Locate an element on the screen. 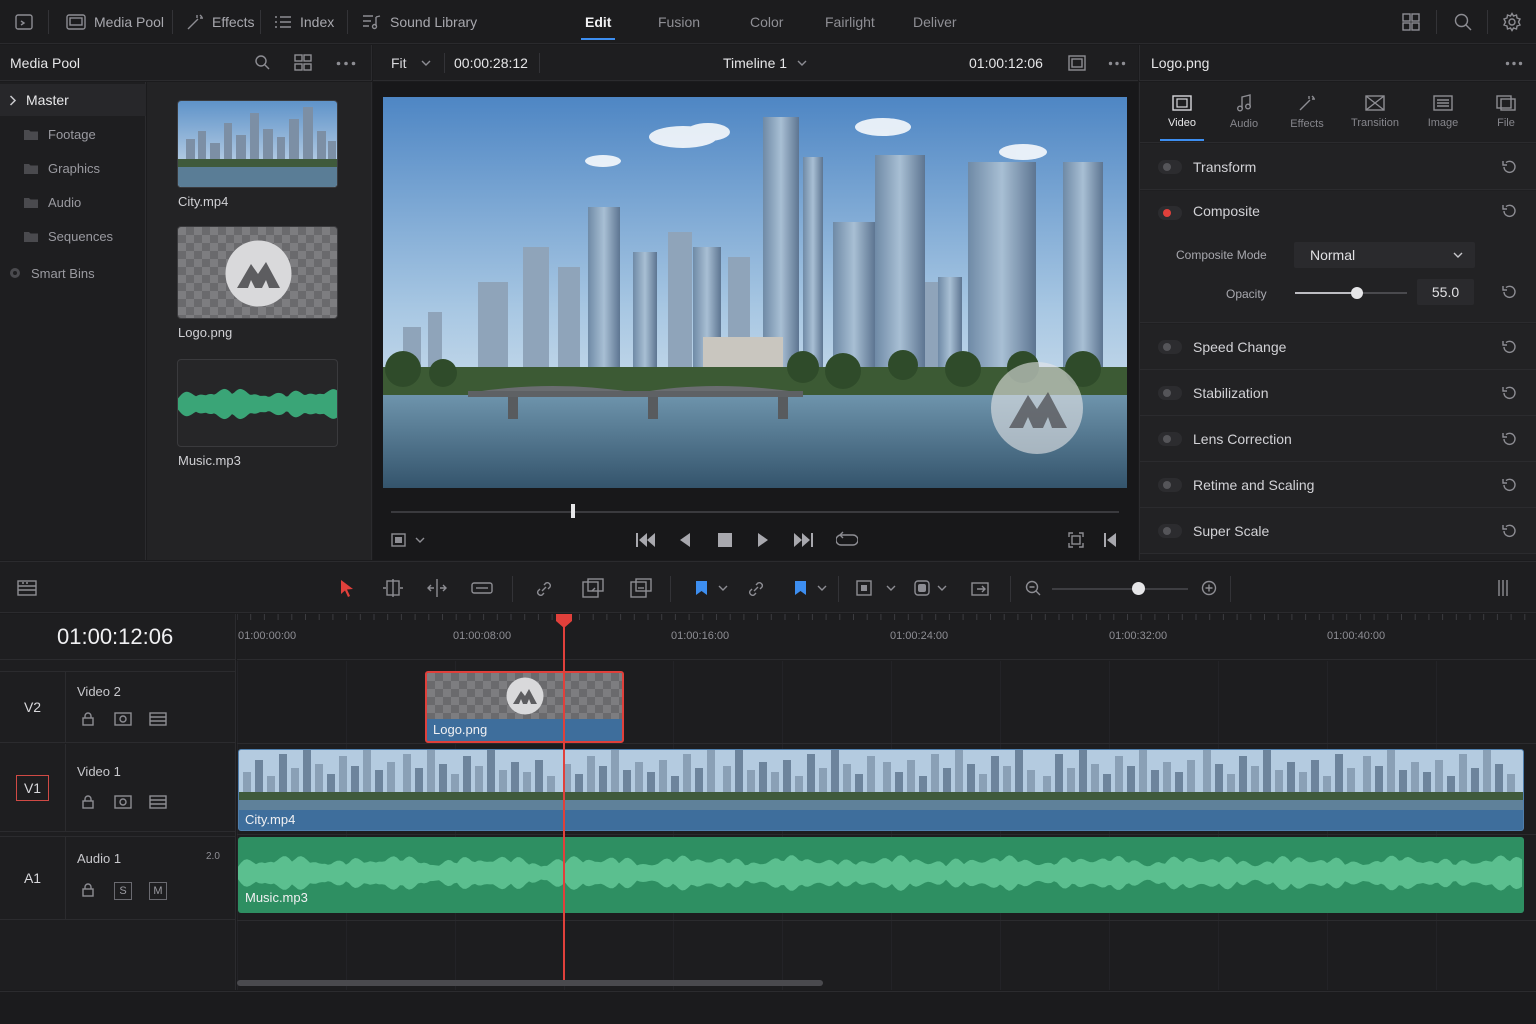 The width and height of the screenshot is (1536, 1024). section-stabilization: Stabilization is located at coordinates (1338, 393).